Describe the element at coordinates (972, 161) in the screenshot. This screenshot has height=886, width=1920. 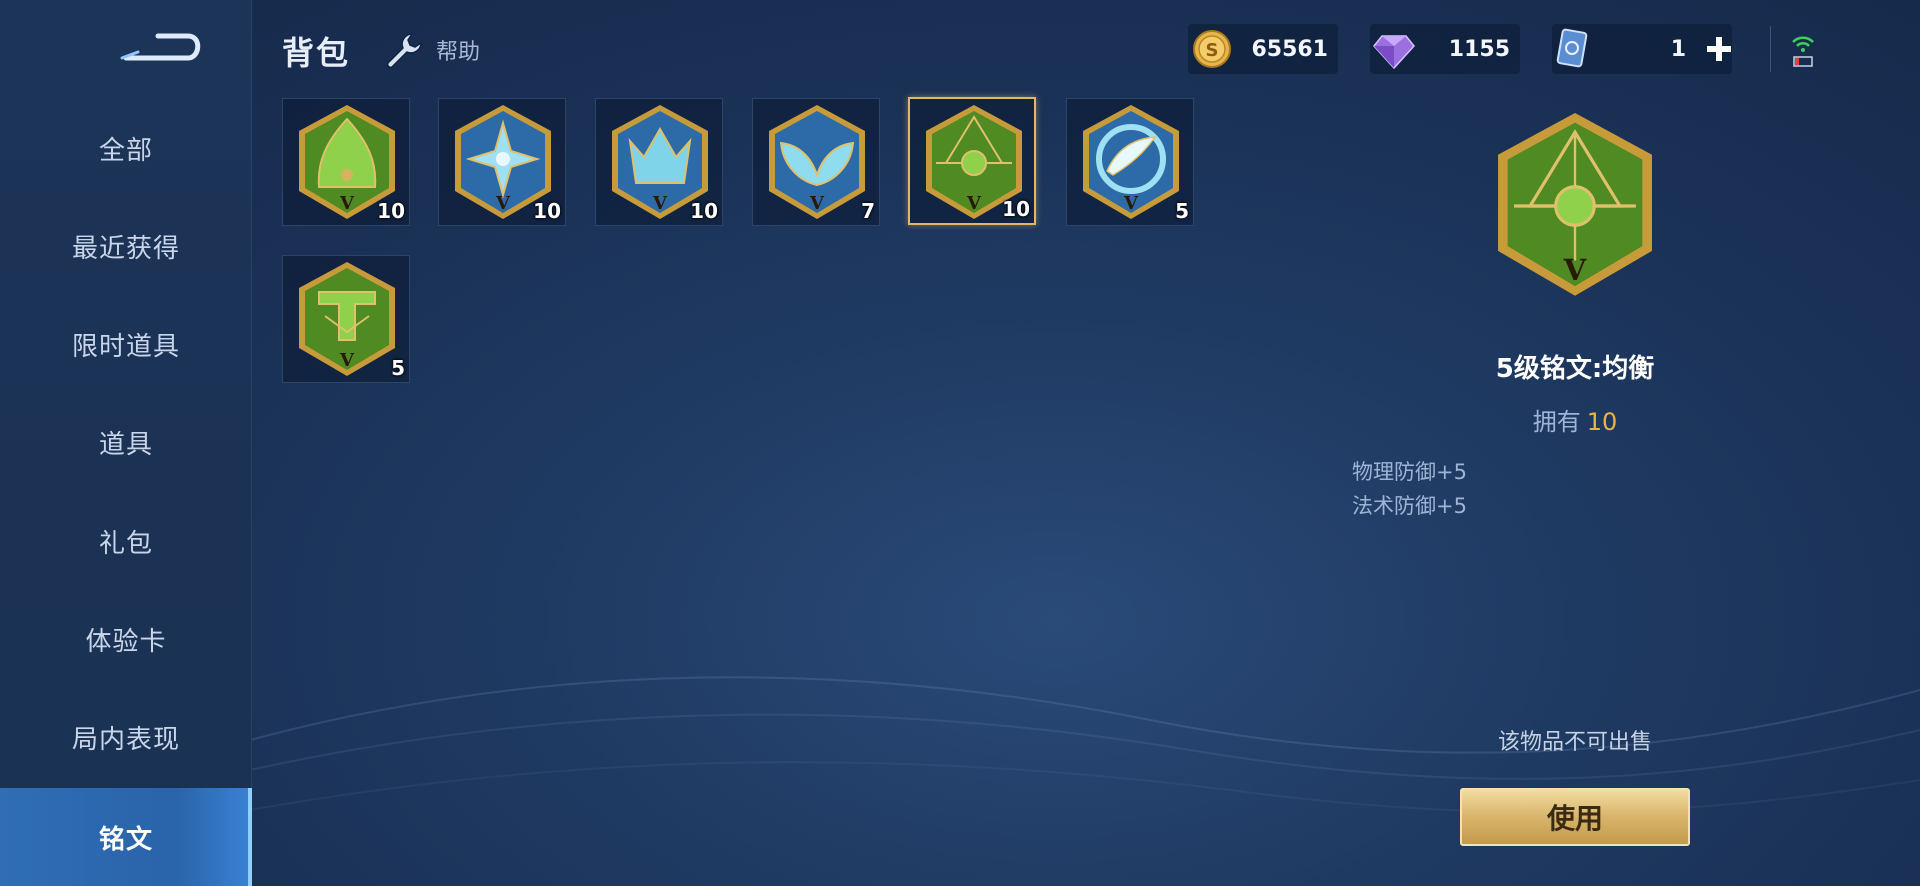
I see `inventory-slot-selected: V 10` at that location.